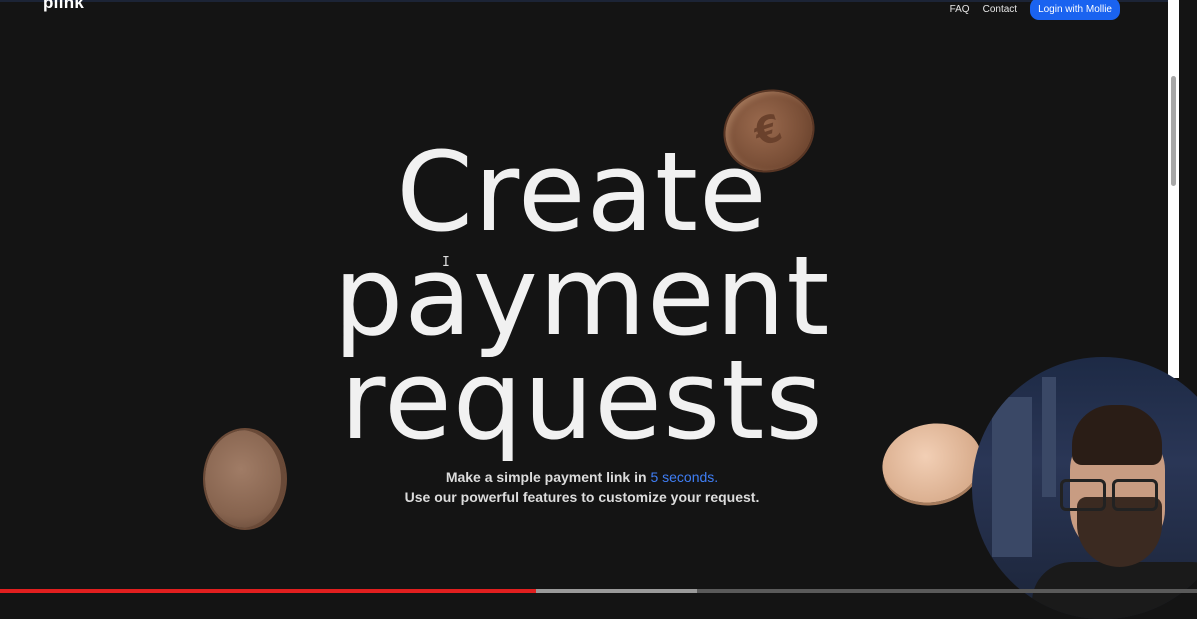 This screenshot has height=619, width=1197. Describe the element at coordinates (1117, 435) in the screenshot. I see `person-hair` at that location.